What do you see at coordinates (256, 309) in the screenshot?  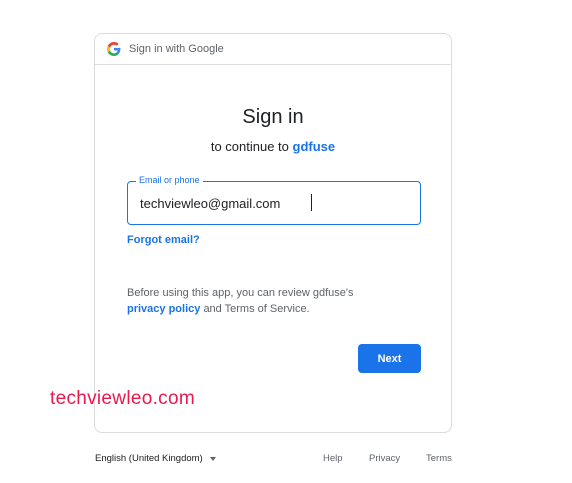 I see `notice-text-after: and Terms of Service.` at bounding box center [256, 309].